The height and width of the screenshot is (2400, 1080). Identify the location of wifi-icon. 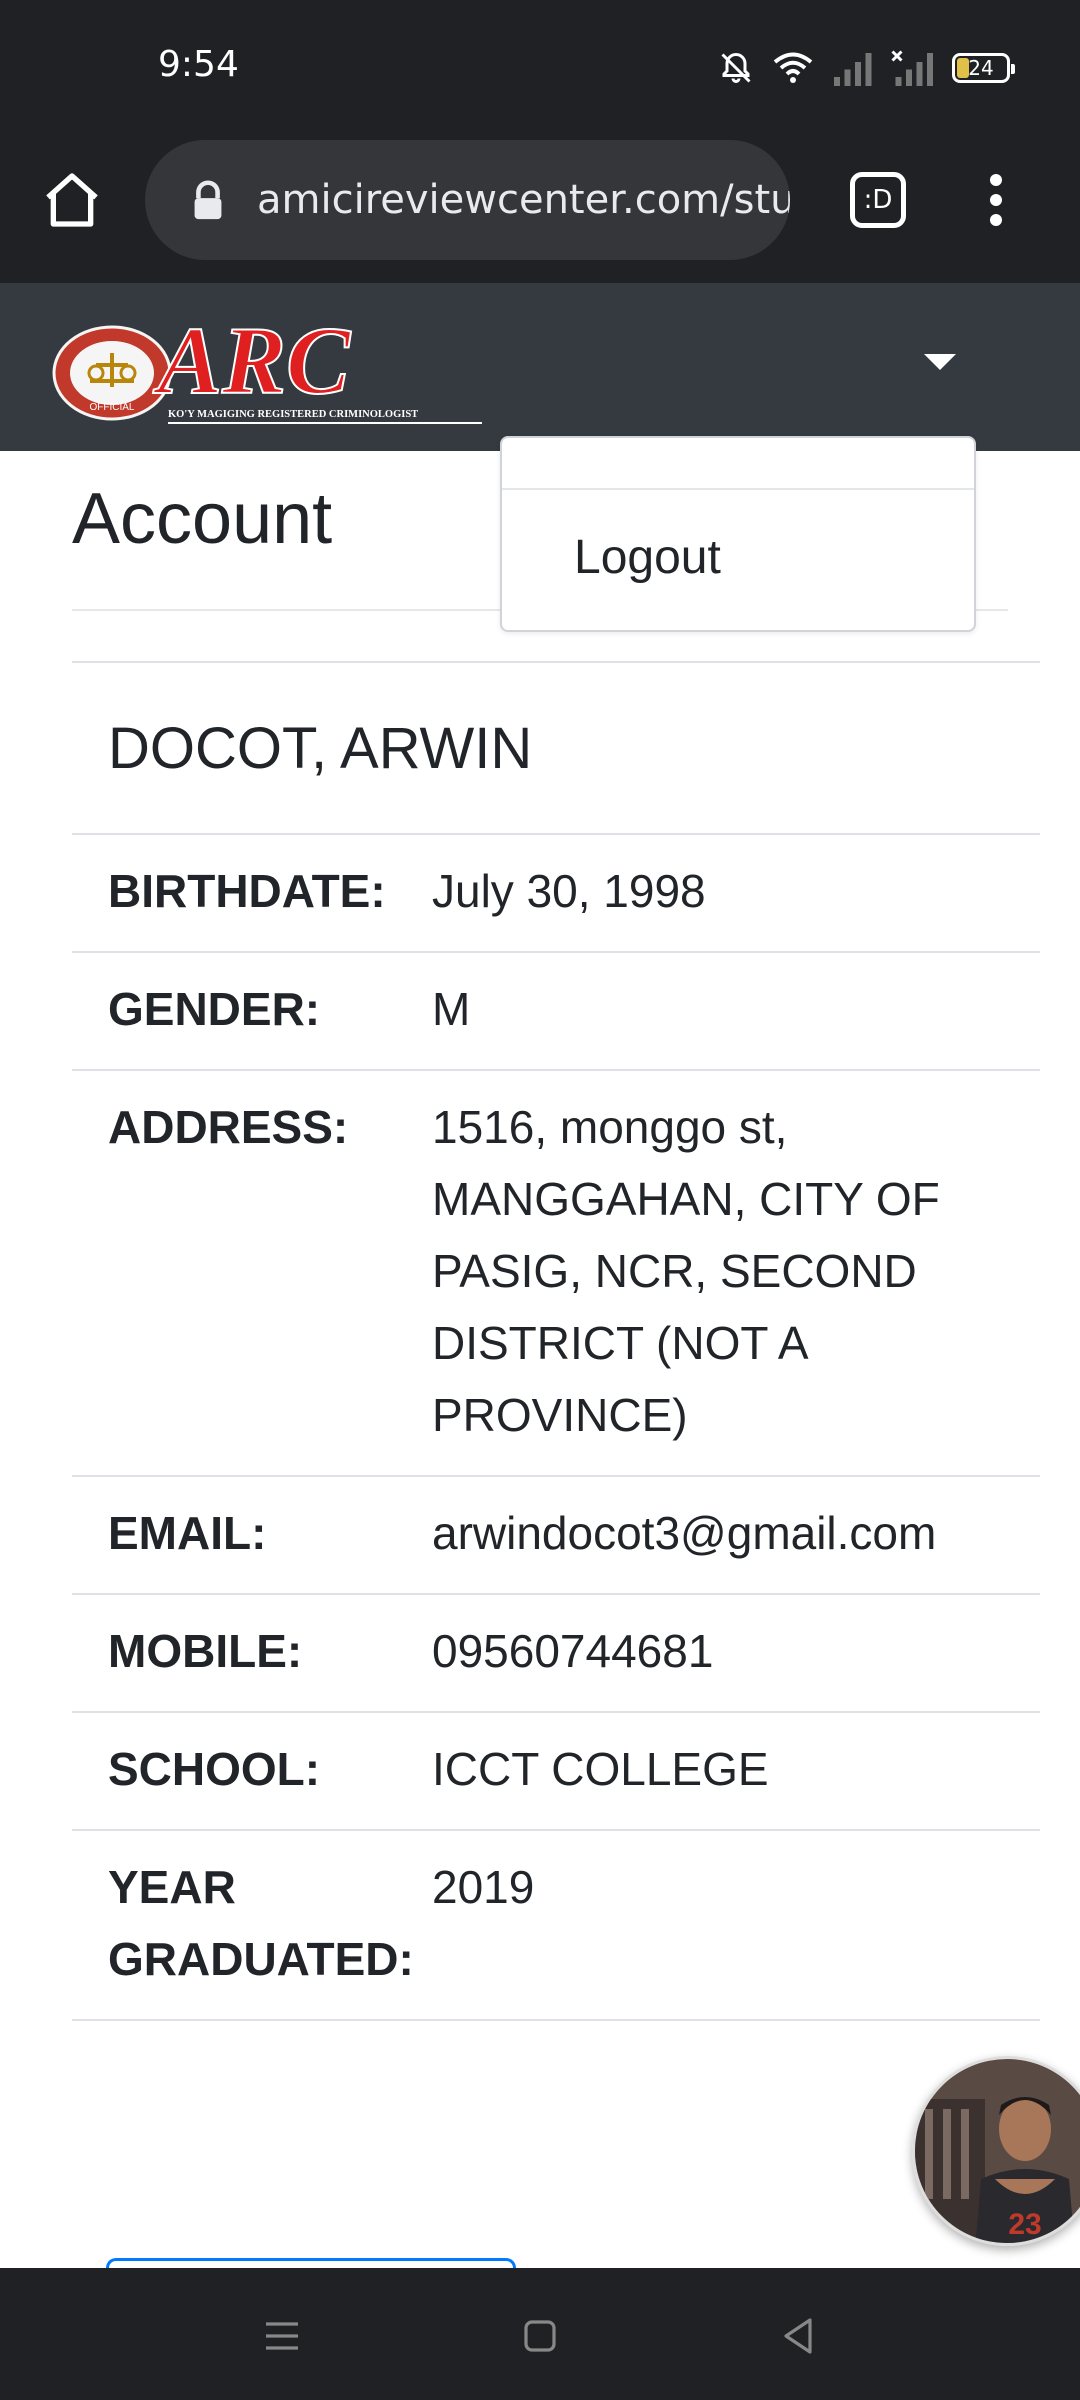
(793, 67).